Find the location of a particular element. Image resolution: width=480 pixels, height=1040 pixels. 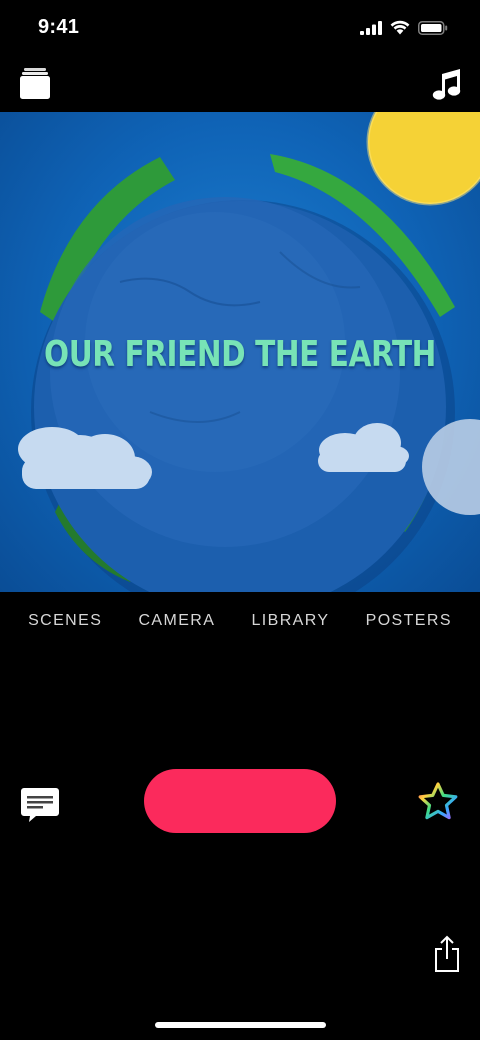

top-toolbar is located at coordinates (240, 85).